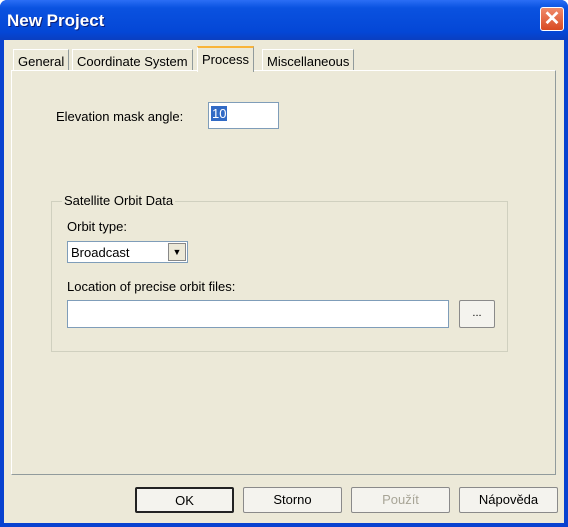  What do you see at coordinates (119, 200) in the screenshot?
I see `group-title: Satellite Orbit Data` at bounding box center [119, 200].